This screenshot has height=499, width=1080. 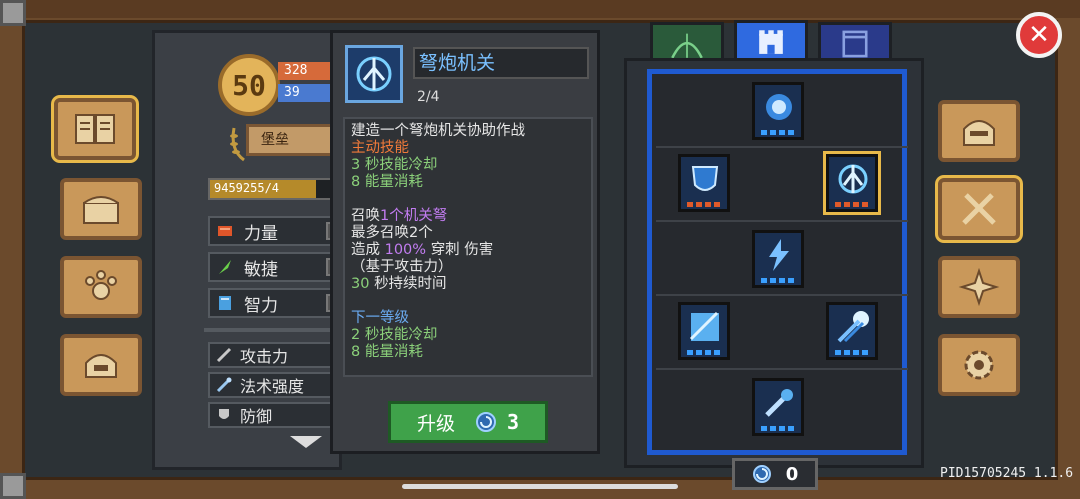 I want to click on gear-icon, so click(x=979, y=365).